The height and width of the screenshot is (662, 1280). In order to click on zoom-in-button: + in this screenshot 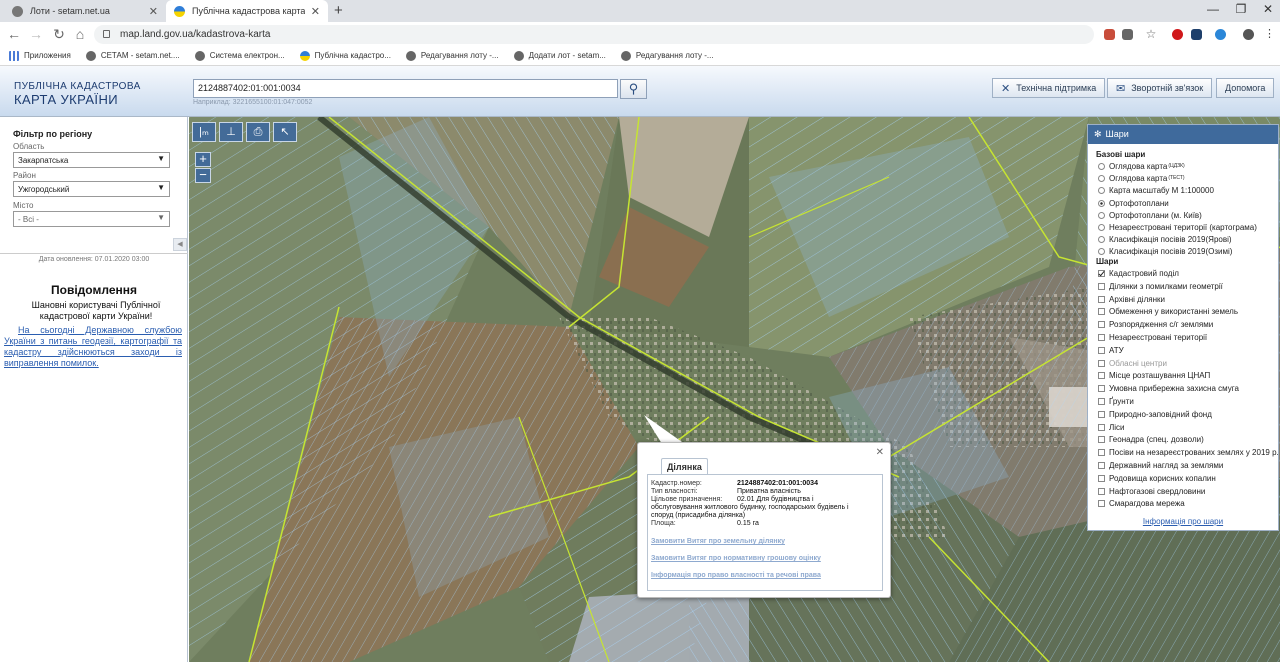, I will do `click(203, 159)`.